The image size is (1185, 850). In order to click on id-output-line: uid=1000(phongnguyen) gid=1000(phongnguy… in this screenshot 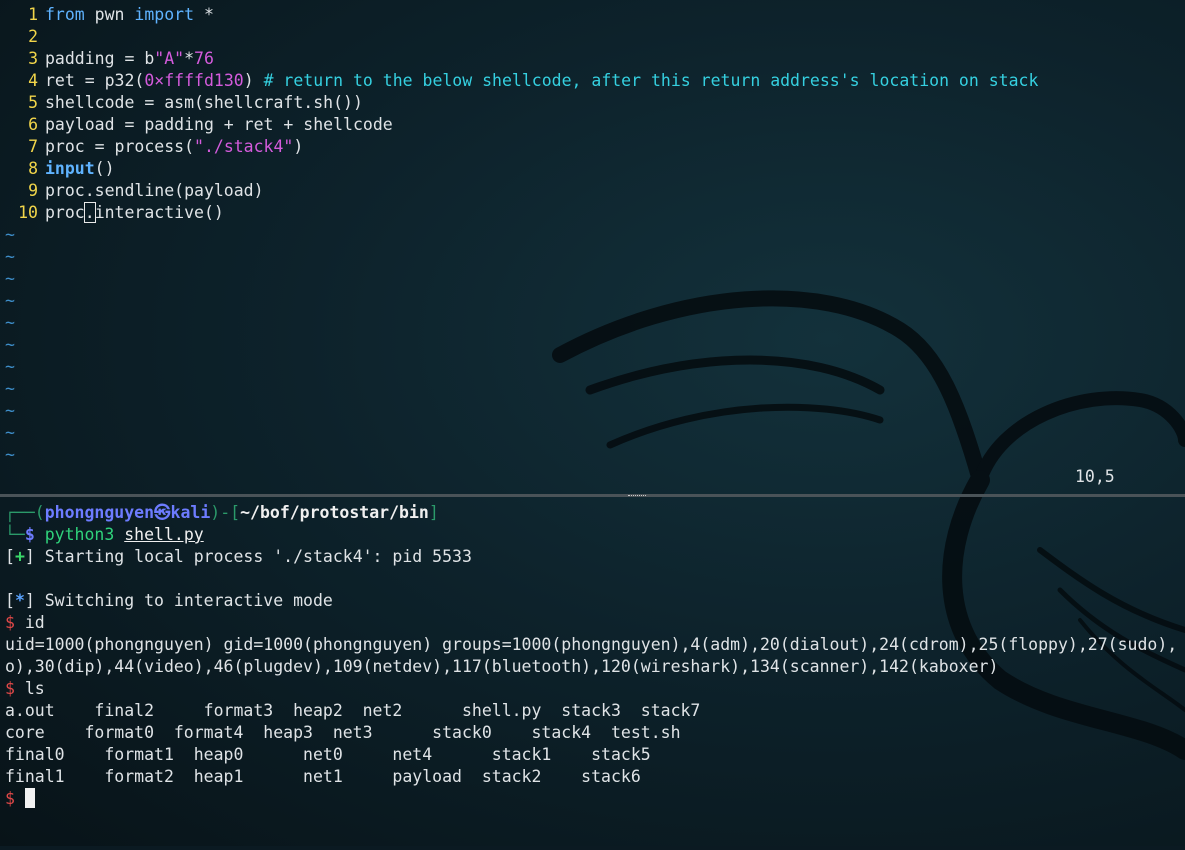, I will do `click(591, 644)`.